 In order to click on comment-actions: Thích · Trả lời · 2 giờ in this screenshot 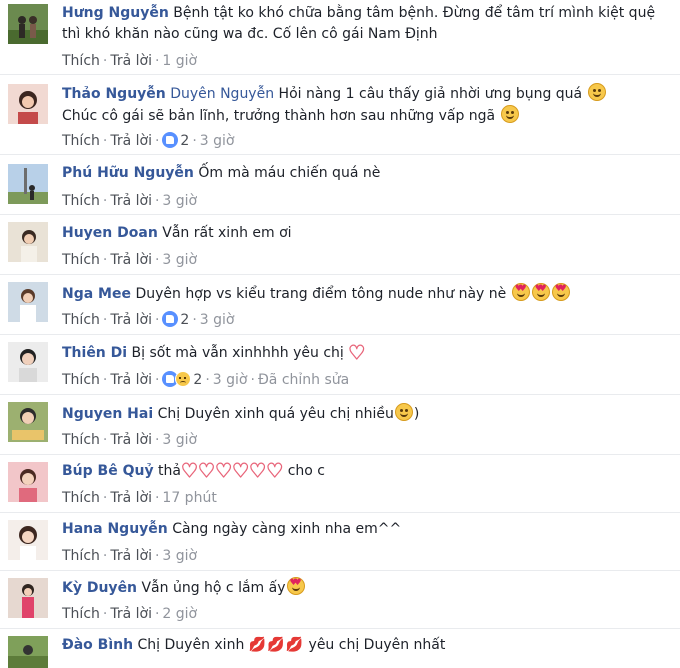, I will do `click(130, 614)`.